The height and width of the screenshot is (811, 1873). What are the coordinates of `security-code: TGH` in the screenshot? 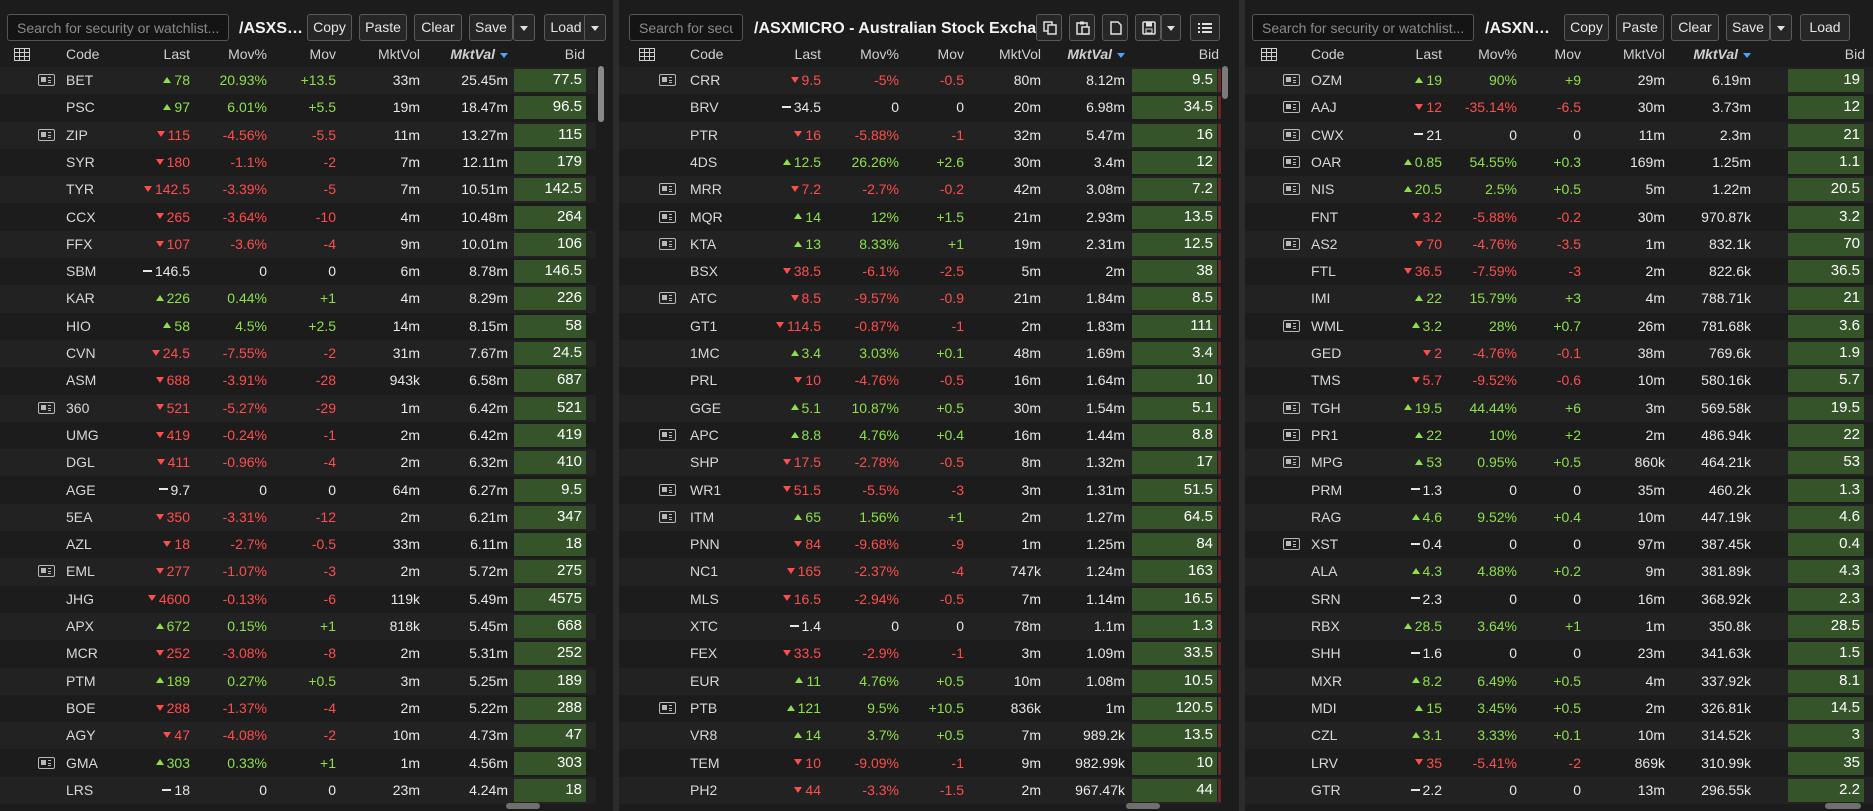 It's located at (1326, 408).